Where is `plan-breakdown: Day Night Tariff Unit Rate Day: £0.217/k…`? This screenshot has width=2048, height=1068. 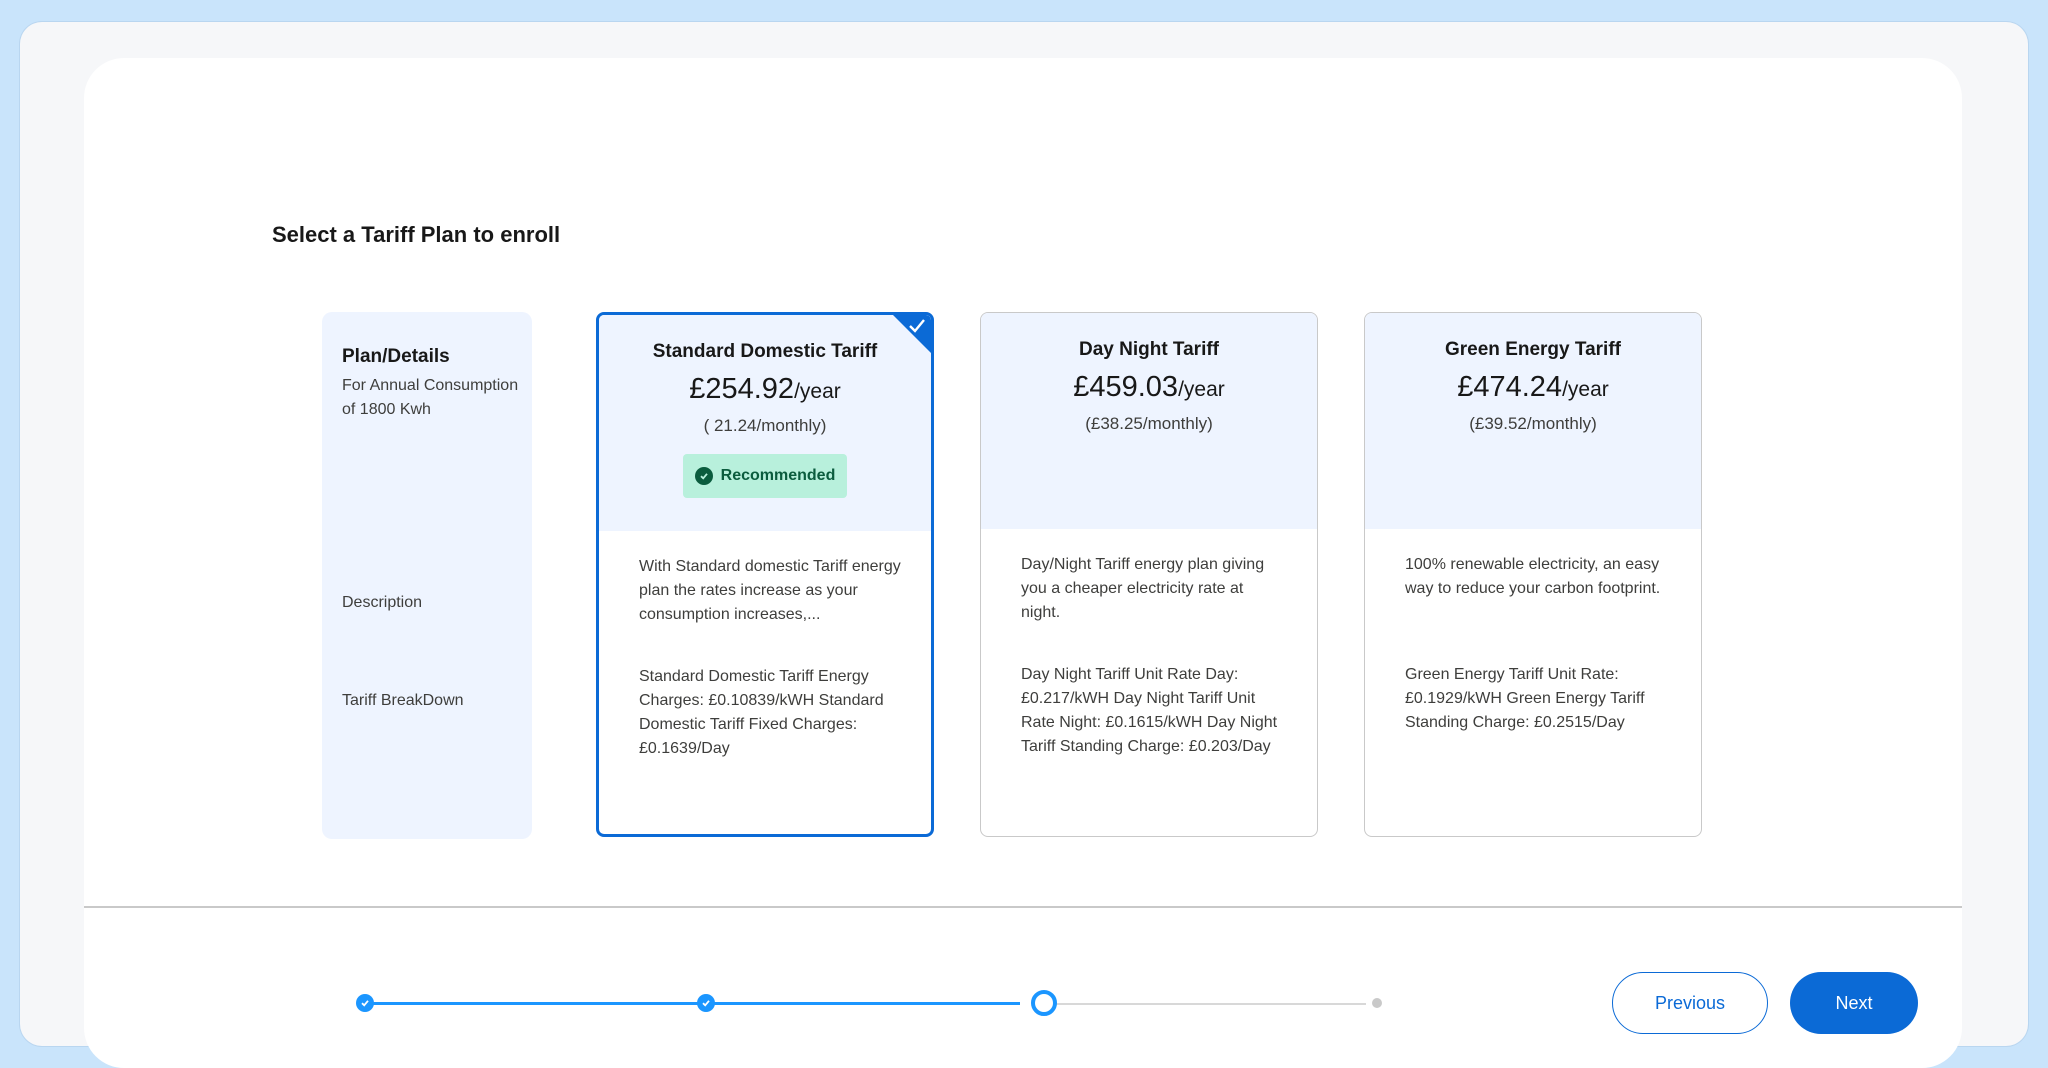
plan-breakdown: Day Night Tariff Unit Rate Day: £0.217/k… is located at coordinates (1149, 710).